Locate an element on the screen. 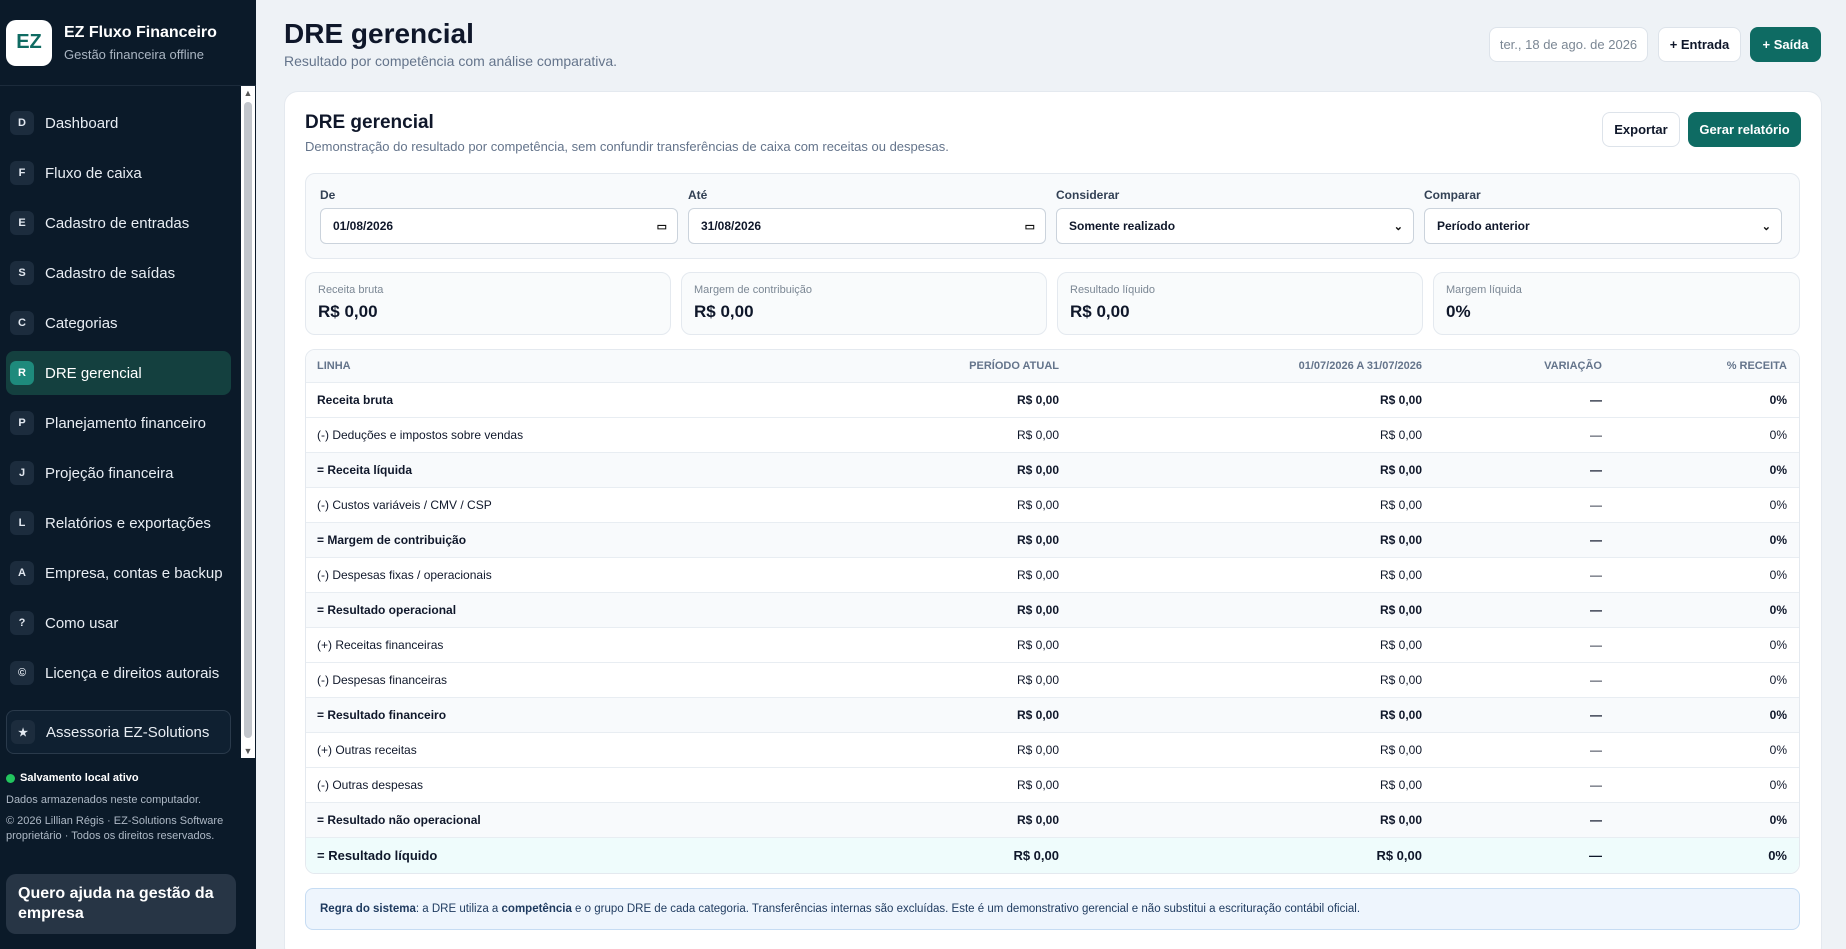 The image size is (1846, 949). save-status-text: Salvamento local ativo is located at coordinates (79, 778).